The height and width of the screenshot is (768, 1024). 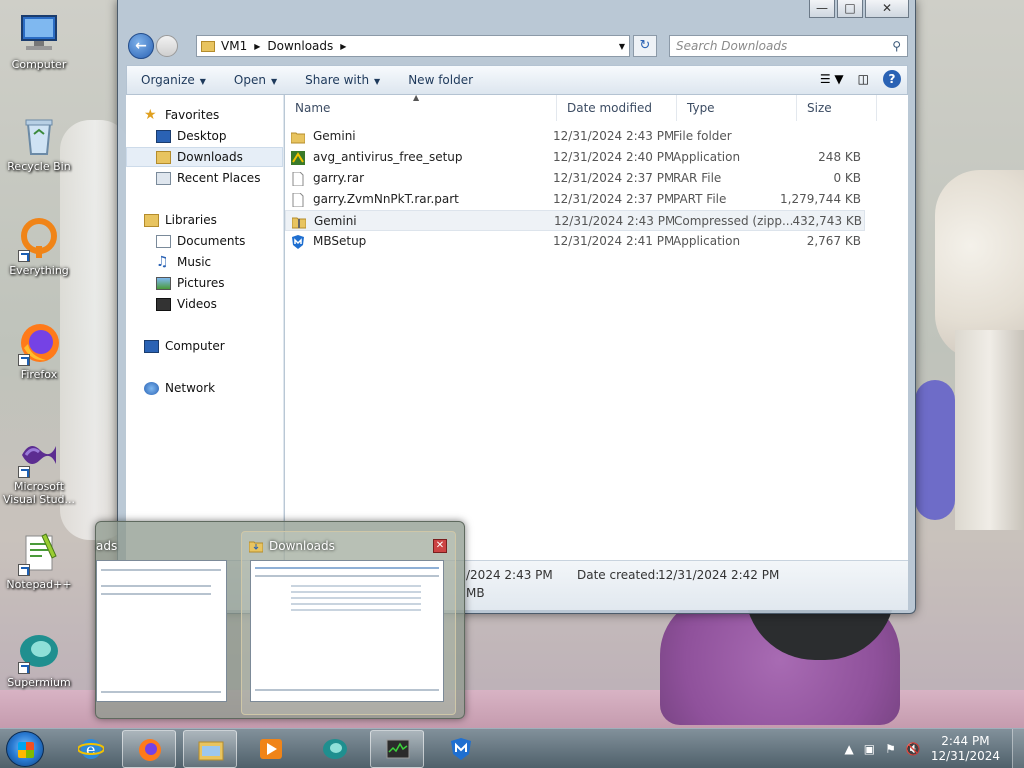 What do you see at coordinates (863, 79) in the screenshot?
I see `preview-pane-icon: ◫` at bounding box center [863, 79].